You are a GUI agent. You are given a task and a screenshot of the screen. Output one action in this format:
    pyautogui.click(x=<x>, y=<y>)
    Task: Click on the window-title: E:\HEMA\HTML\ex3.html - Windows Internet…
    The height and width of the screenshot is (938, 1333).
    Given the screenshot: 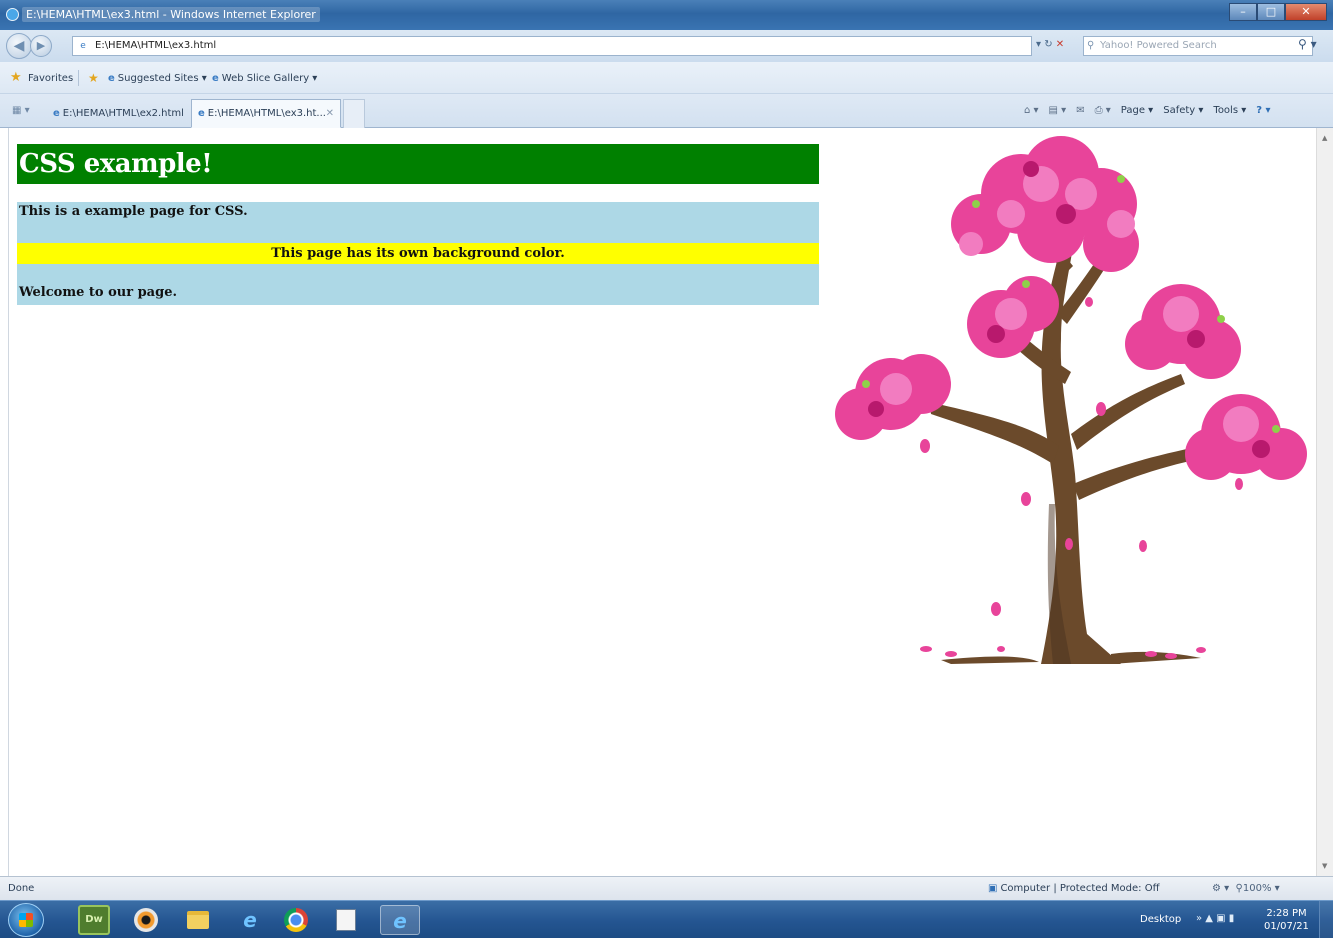 What is the action you would take?
    pyautogui.click(x=171, y=14)
    